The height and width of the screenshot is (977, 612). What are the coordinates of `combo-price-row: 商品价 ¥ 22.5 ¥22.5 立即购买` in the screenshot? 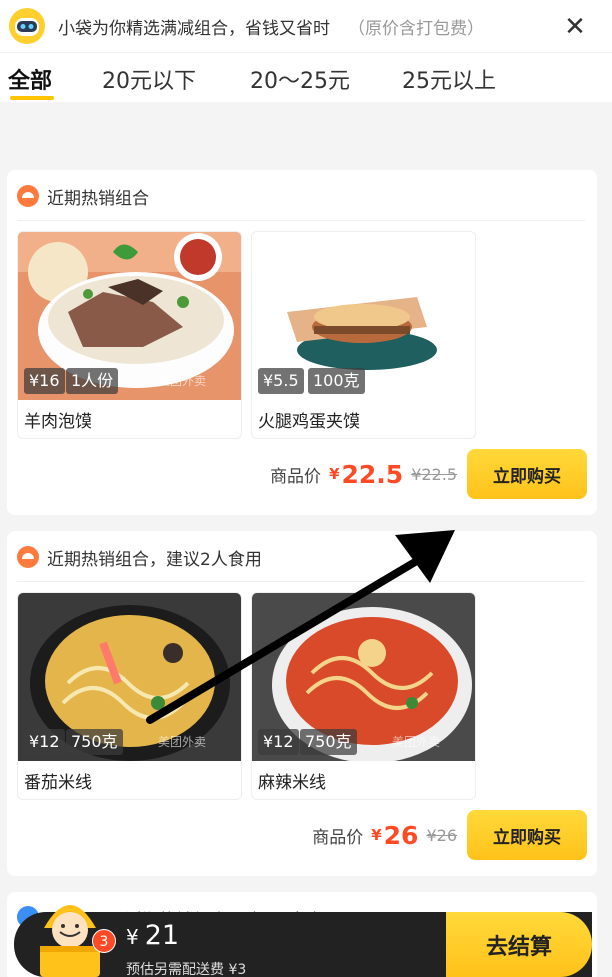 It's located at (428, 474).